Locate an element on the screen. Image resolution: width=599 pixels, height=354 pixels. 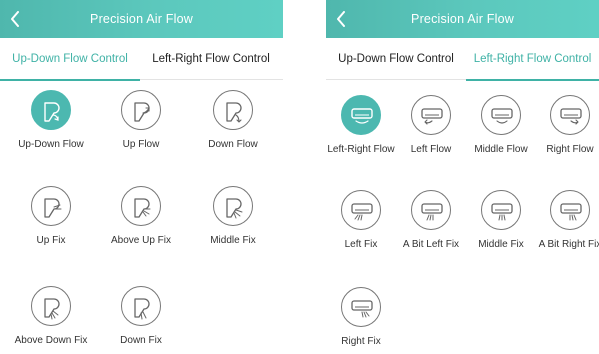
option-label: Right Fix is located at coordinates (361, 341).